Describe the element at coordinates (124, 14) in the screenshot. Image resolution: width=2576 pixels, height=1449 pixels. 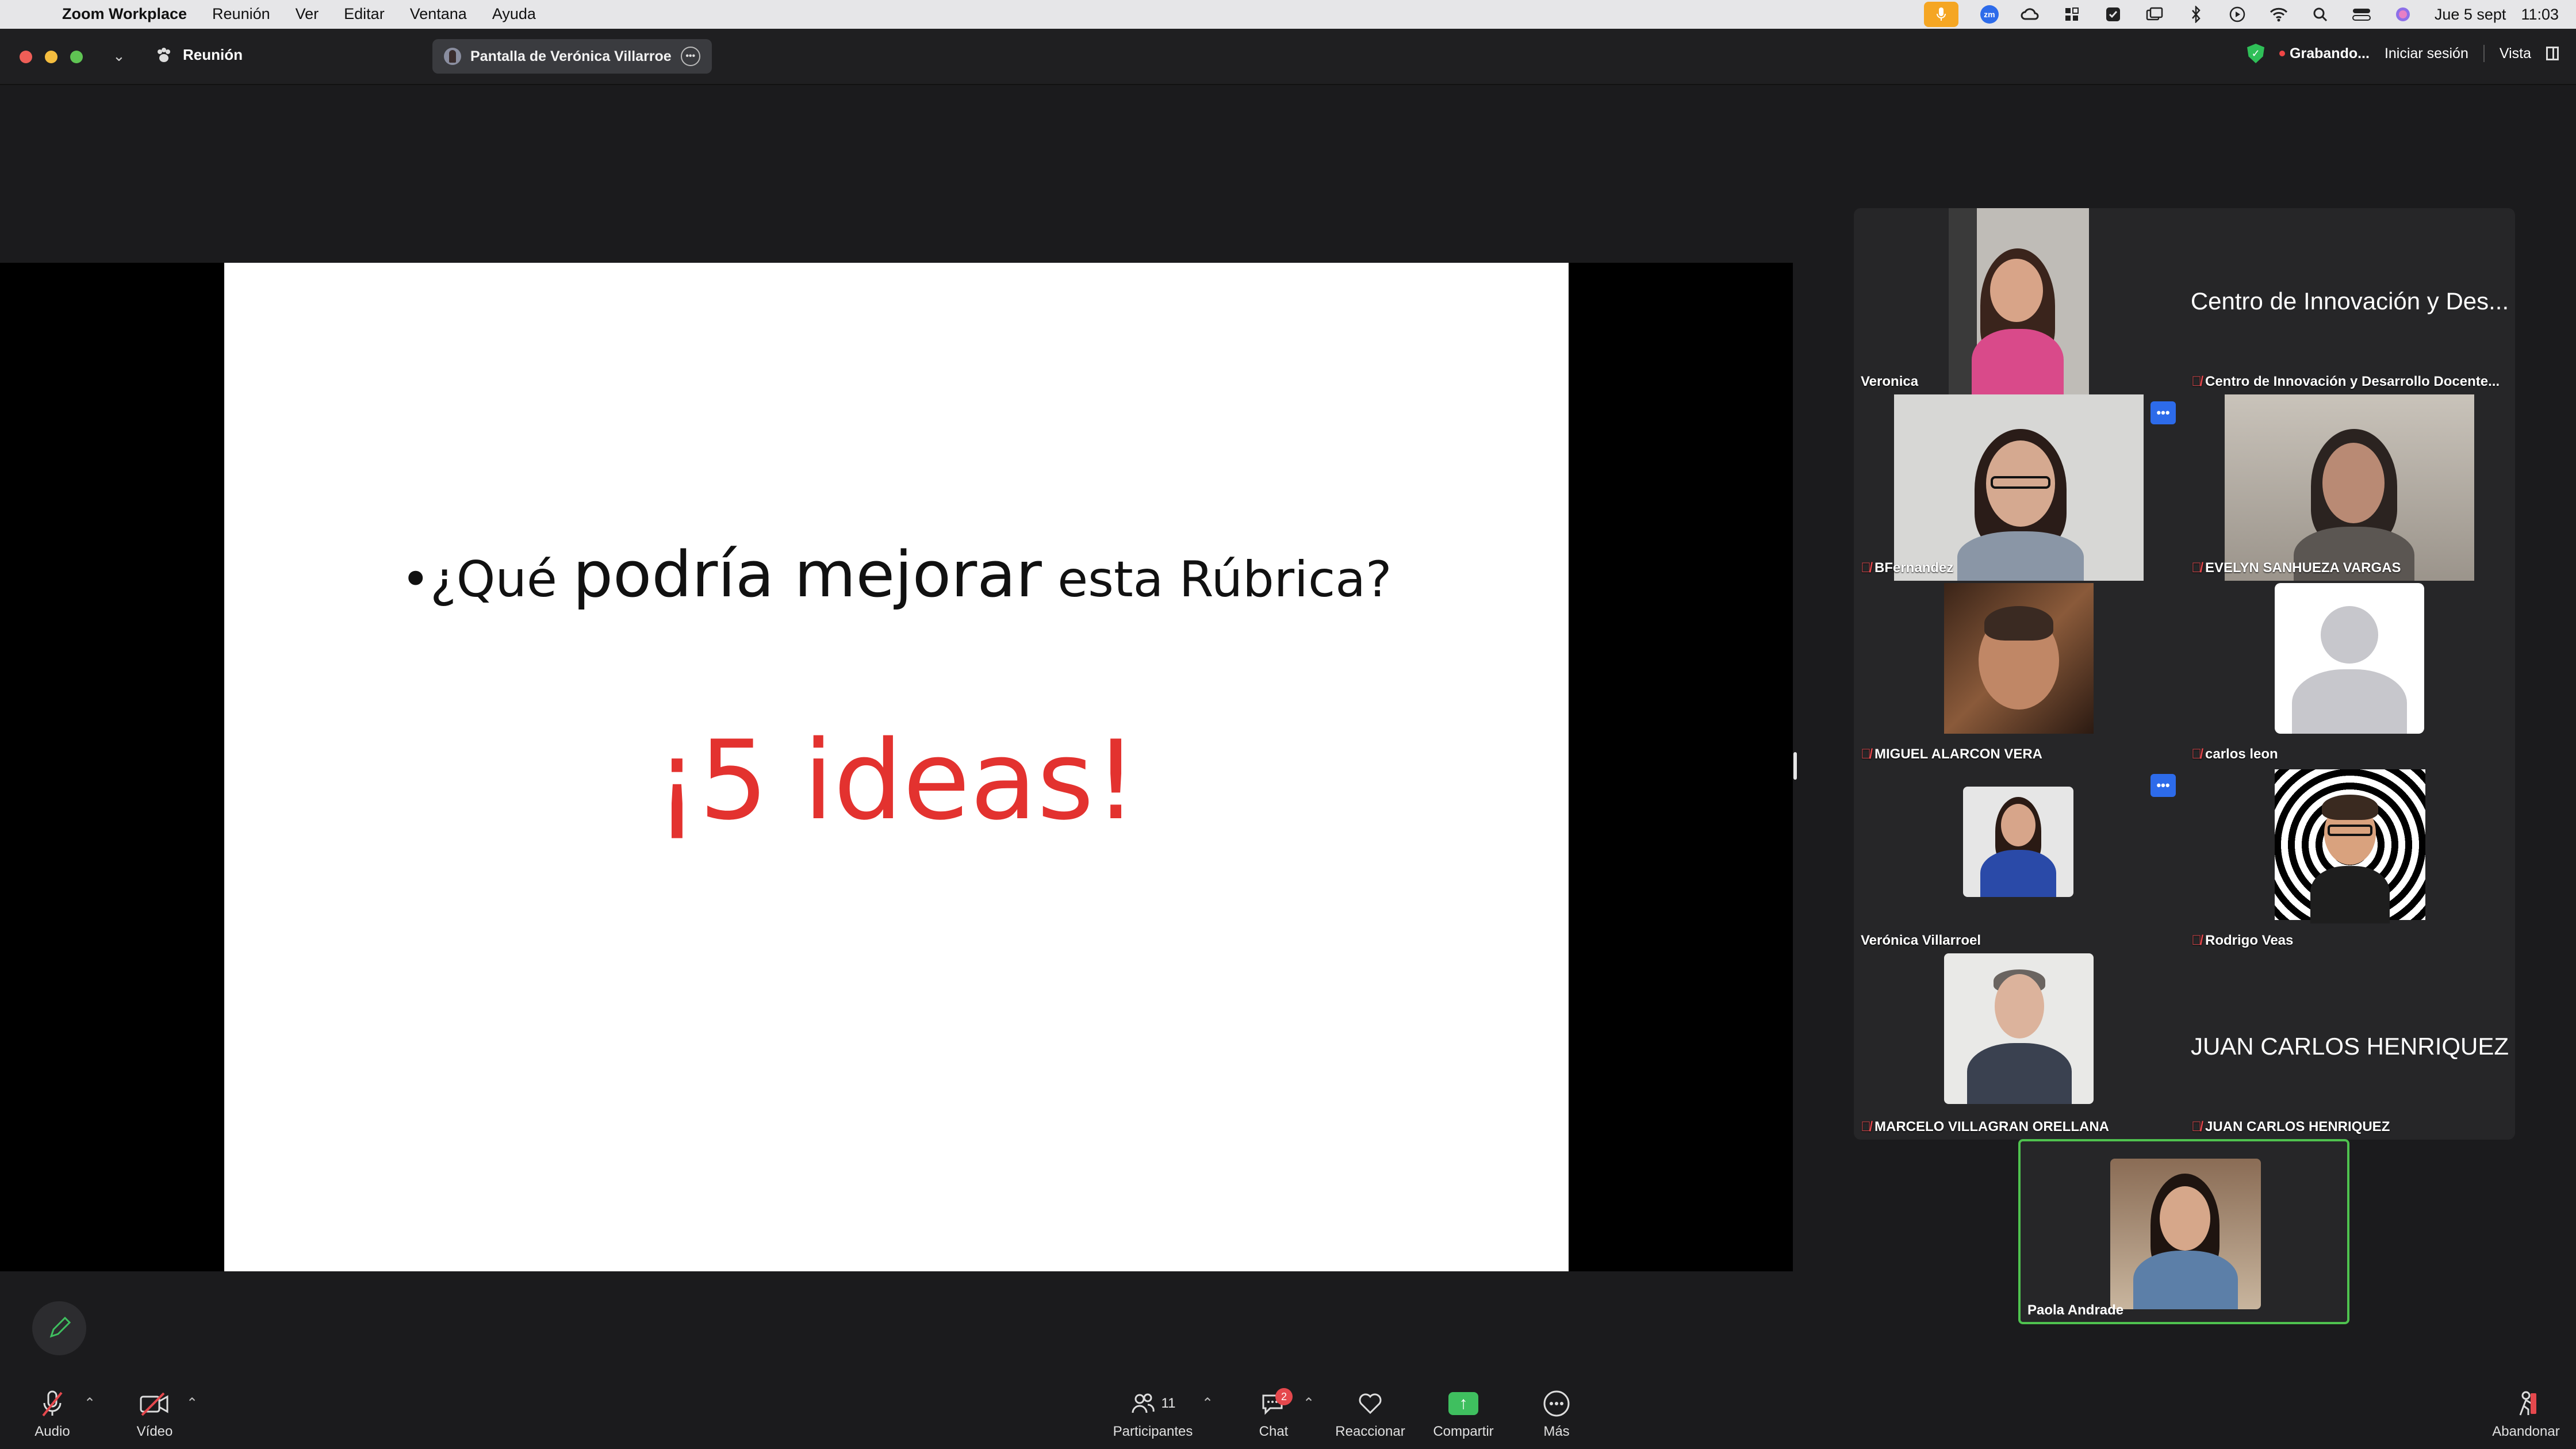
I see `app-name-menu: Zoom Workplace` at that location.